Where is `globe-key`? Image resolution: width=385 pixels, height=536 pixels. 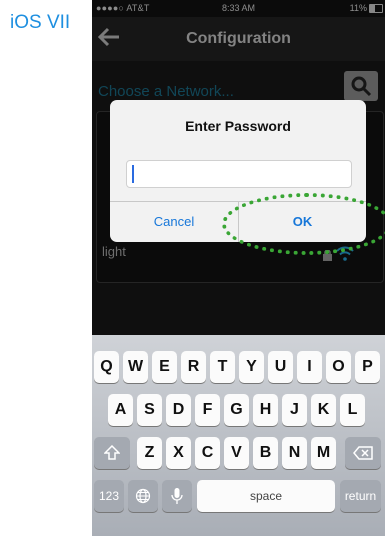 globe-key is located at coordinates (143, 496).